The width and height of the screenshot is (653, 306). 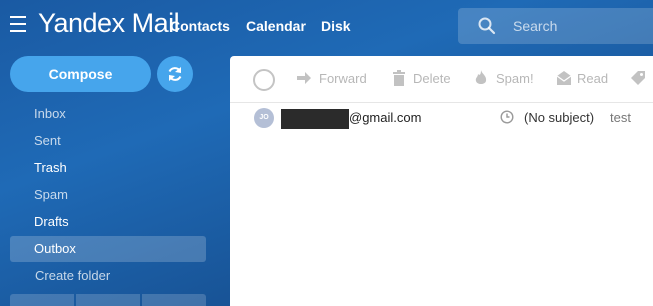 What do you see at coordinates (620, 117) in the screenshot?
I see `message-snippet: test` at bounding box center [620, 117].